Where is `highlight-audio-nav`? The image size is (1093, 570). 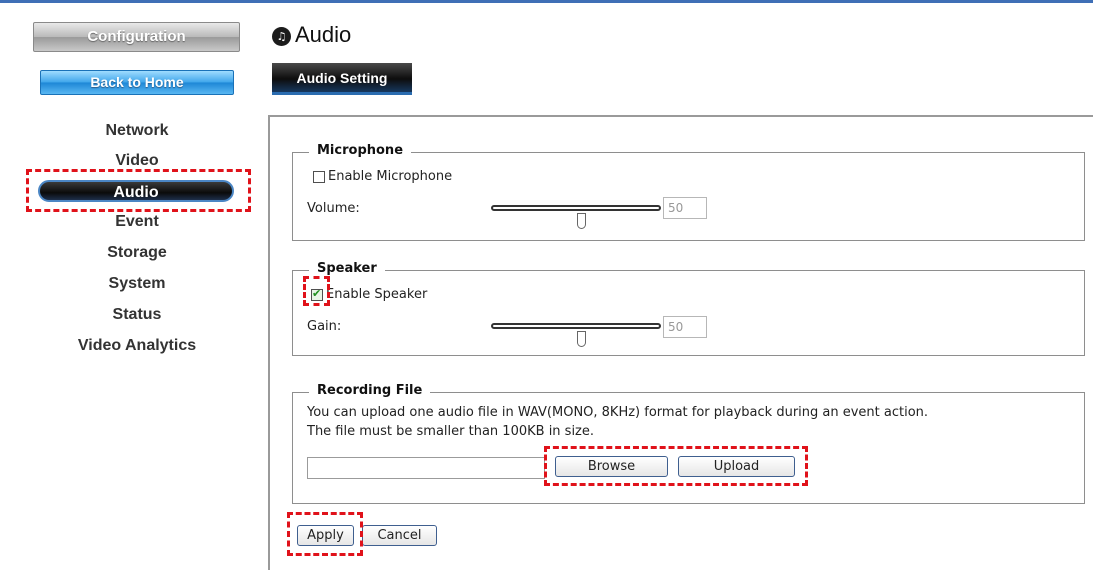 highlight-audio-nav is located at coordinates (138, 190).